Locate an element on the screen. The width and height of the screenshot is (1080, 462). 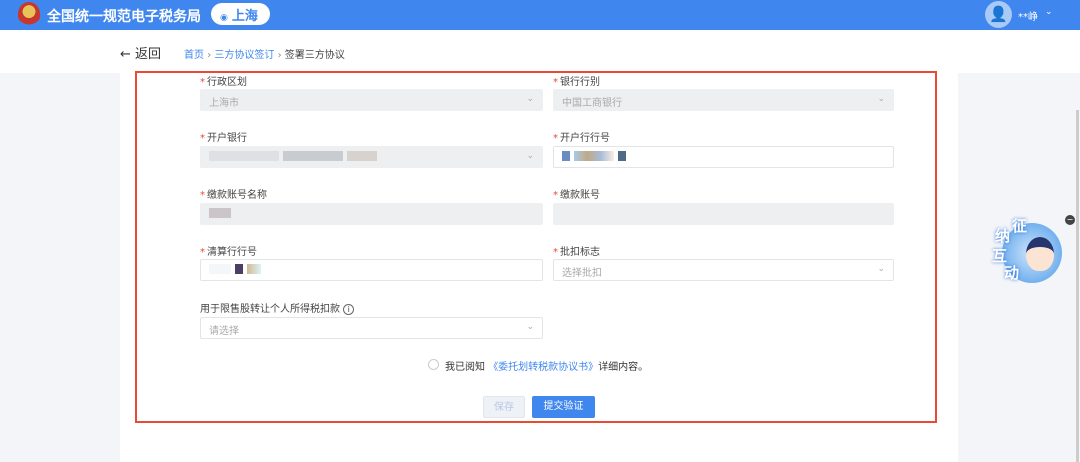
nav-bar: ← 返回 首页 › 三方协议签订 › 签署三方协议 is located at coordinates (540, 51).